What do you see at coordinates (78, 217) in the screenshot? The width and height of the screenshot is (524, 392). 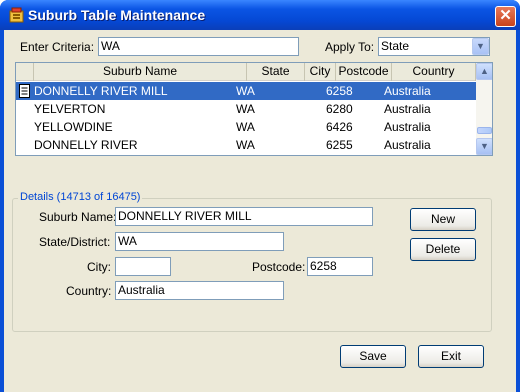 I see `suburb-name-label: Suburb Name:` at bounding box center [78, 217].